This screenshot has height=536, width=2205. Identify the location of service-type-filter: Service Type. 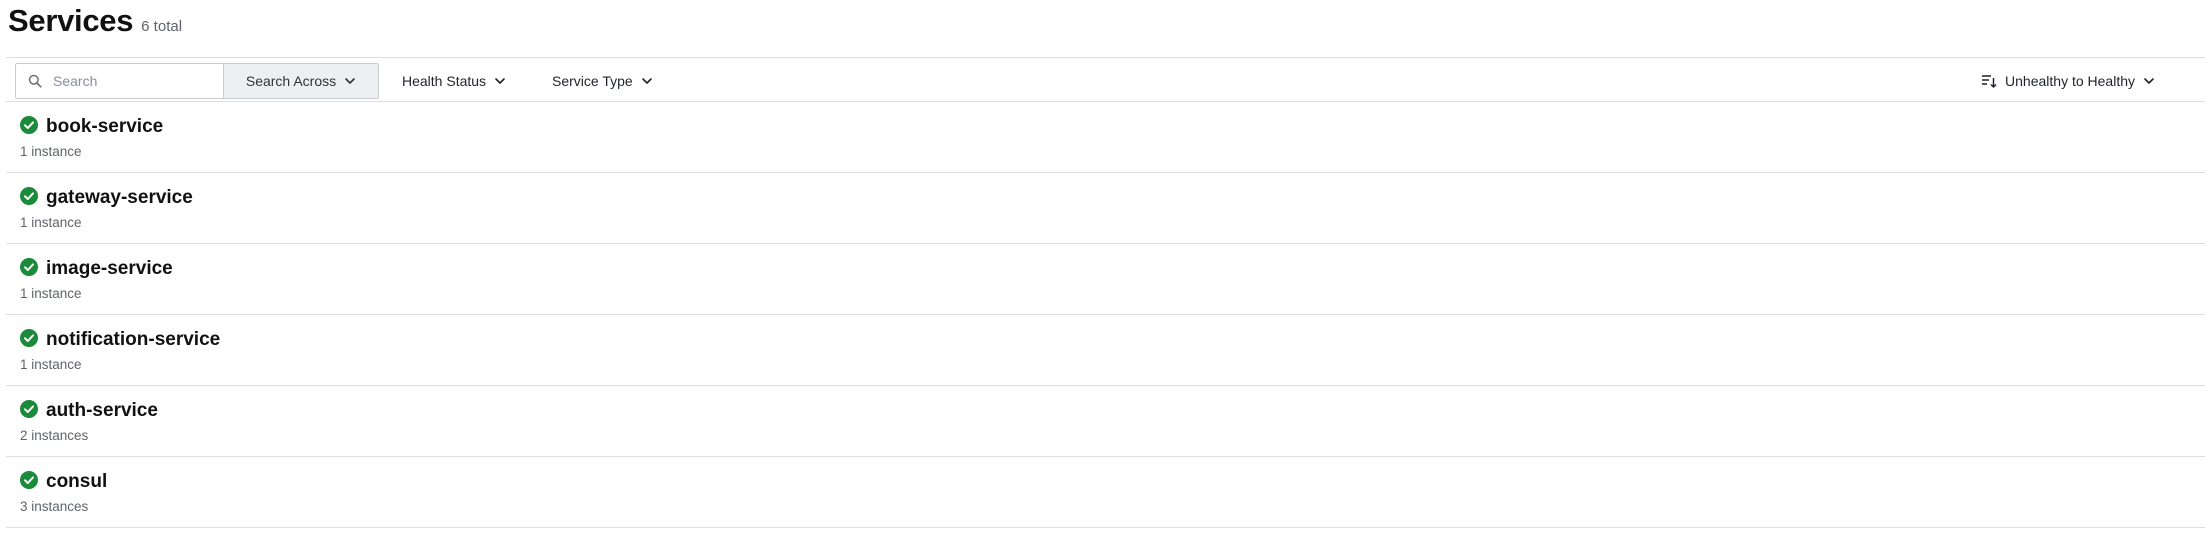
(602, 81).